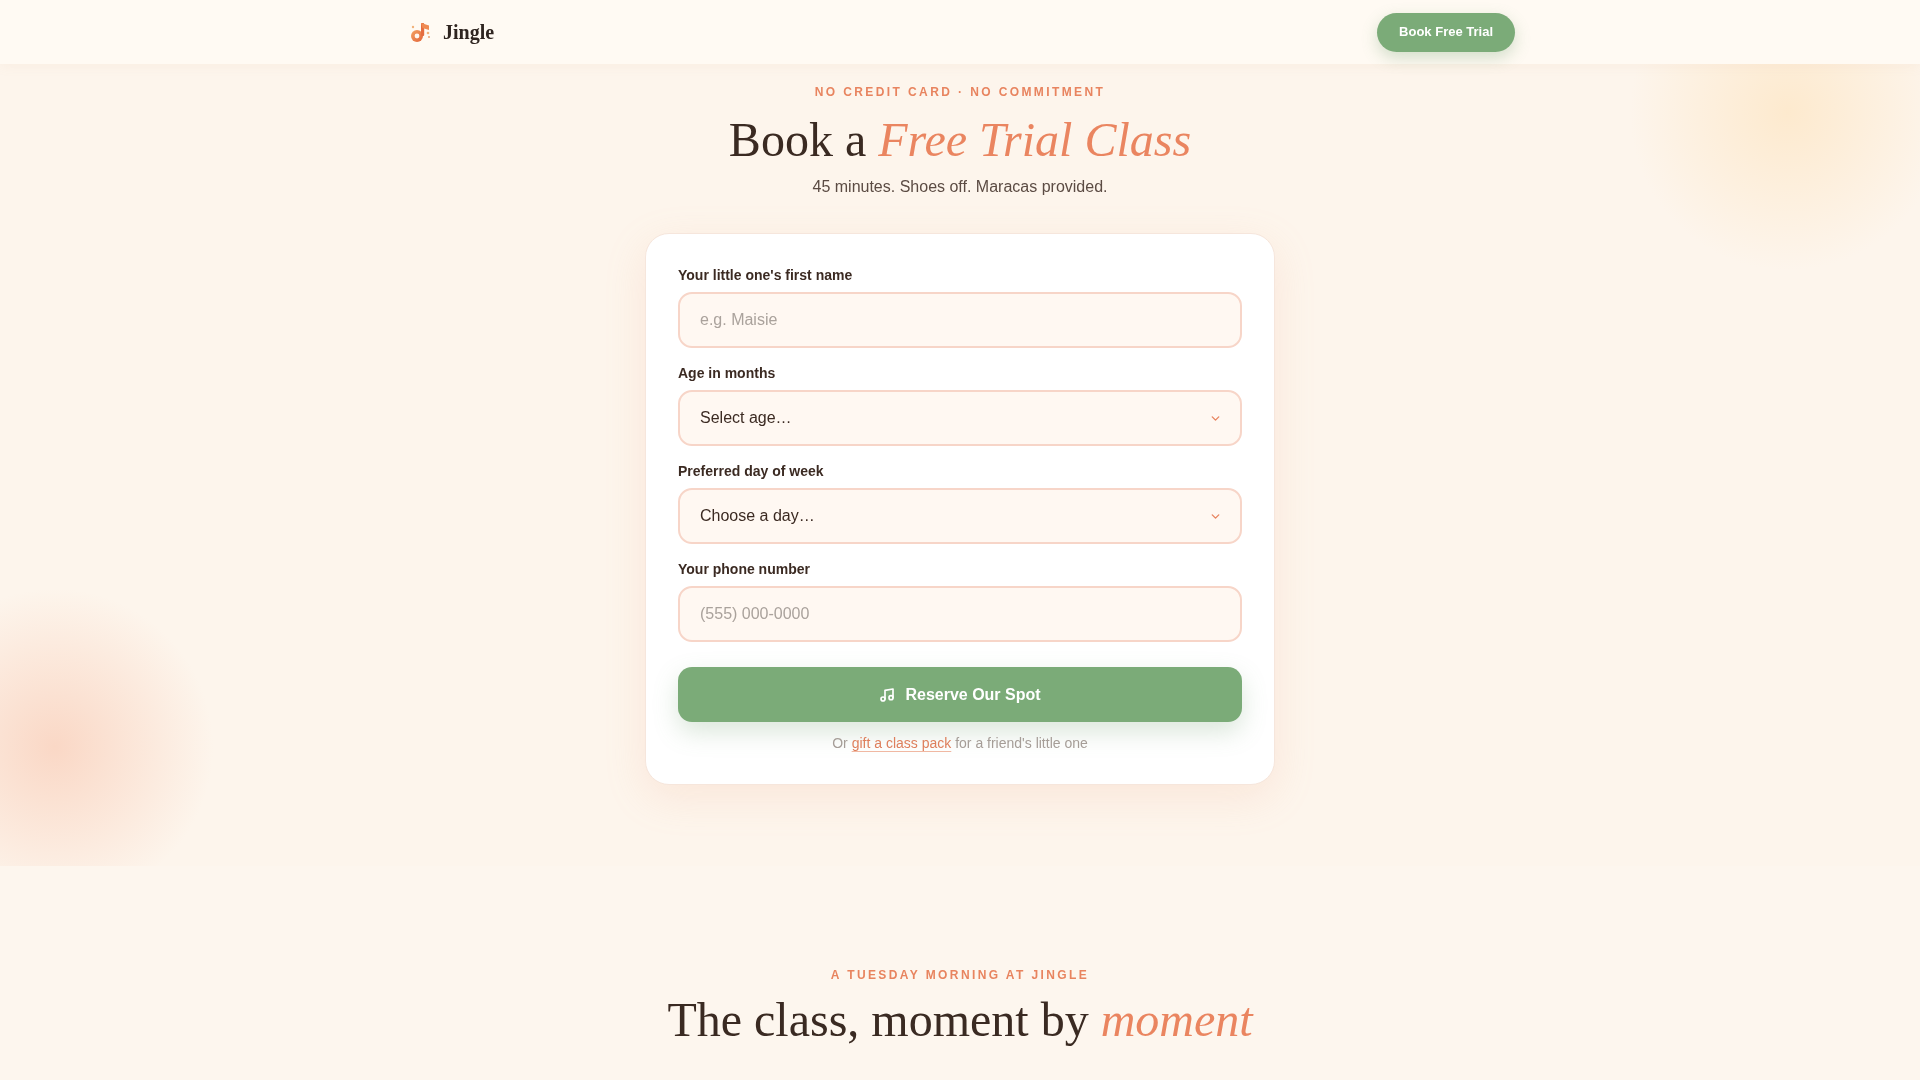  What do you see at coordinates (960, 187) in the screenshot?
I see `subtitle-text: 45 minutes. Shoes off. Maracas provided.` at bounding box center [960, 187].